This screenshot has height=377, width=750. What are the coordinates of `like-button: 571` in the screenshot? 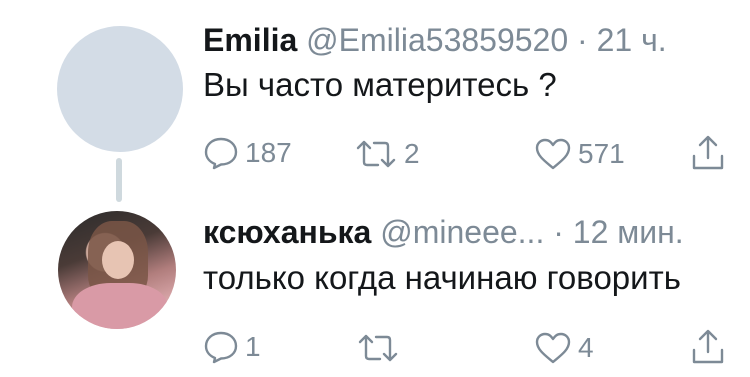 It's located at (579, 154).